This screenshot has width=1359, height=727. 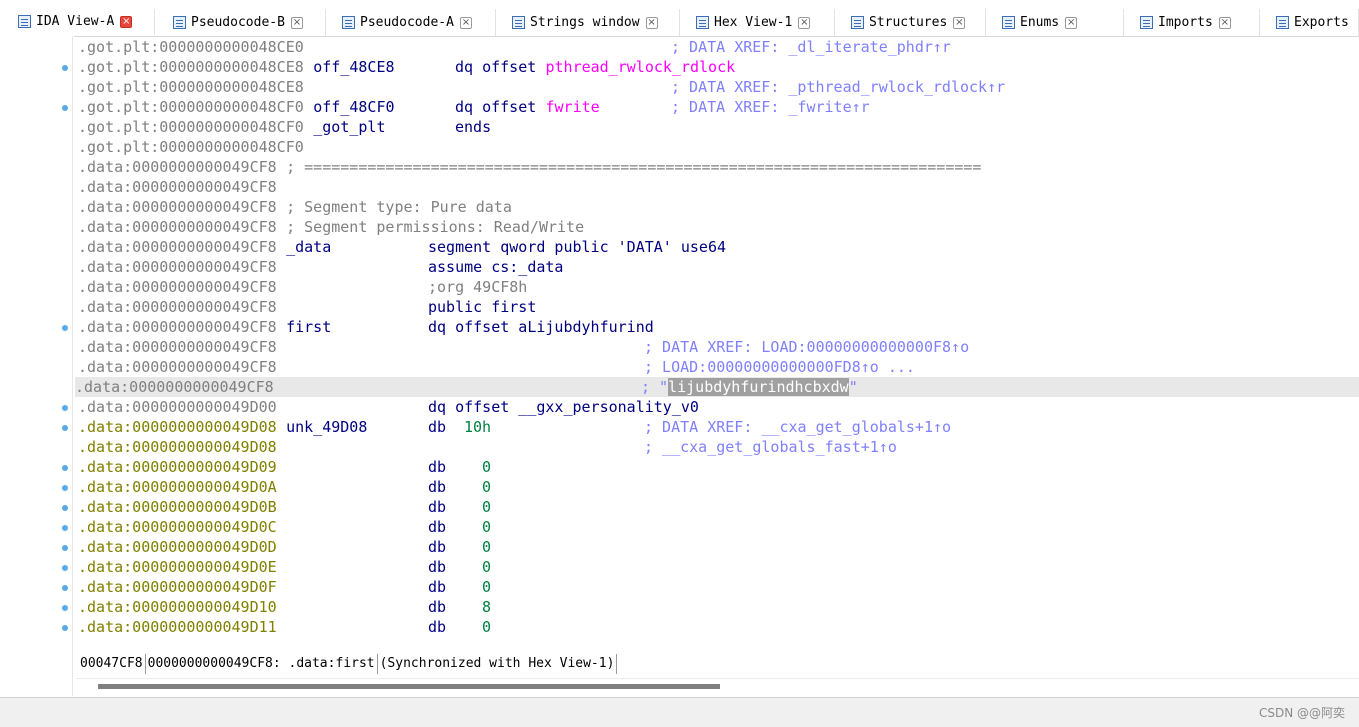 What do you see at coordinates (37, 366) in the screenshot?
I see `gutter` at bounding box center [37, 366].